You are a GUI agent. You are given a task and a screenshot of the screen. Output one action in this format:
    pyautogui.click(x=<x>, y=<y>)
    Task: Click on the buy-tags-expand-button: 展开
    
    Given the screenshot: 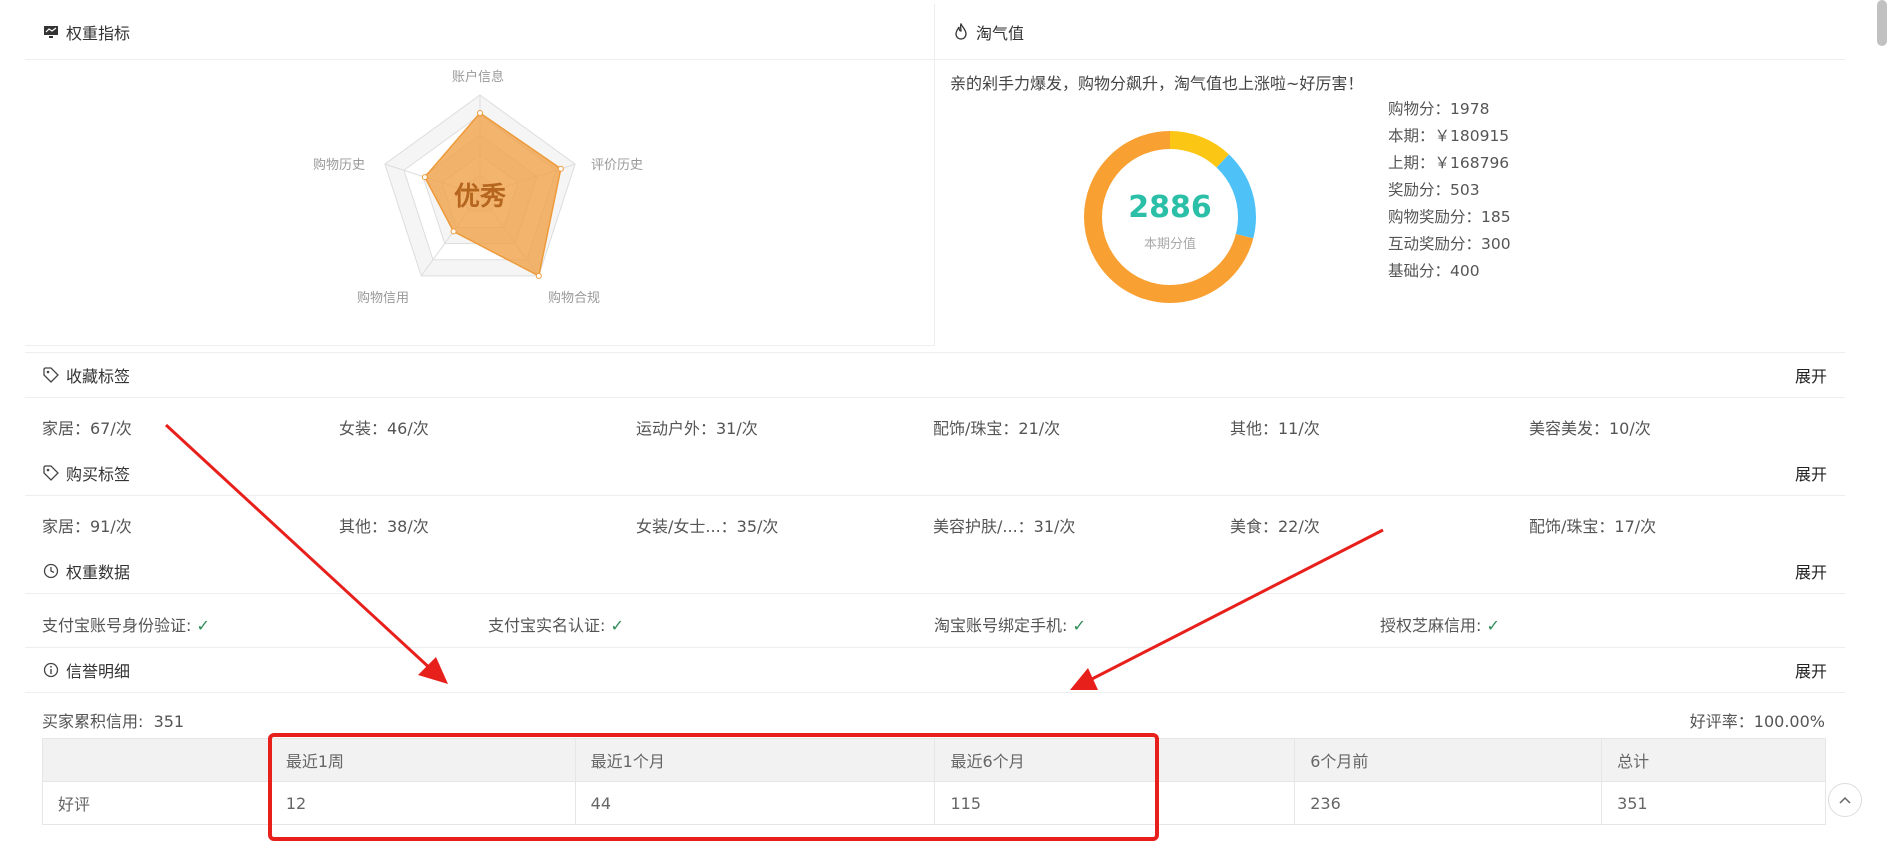 What is the action you would take?
    pyautogui.click(x=1811, y=473)
    